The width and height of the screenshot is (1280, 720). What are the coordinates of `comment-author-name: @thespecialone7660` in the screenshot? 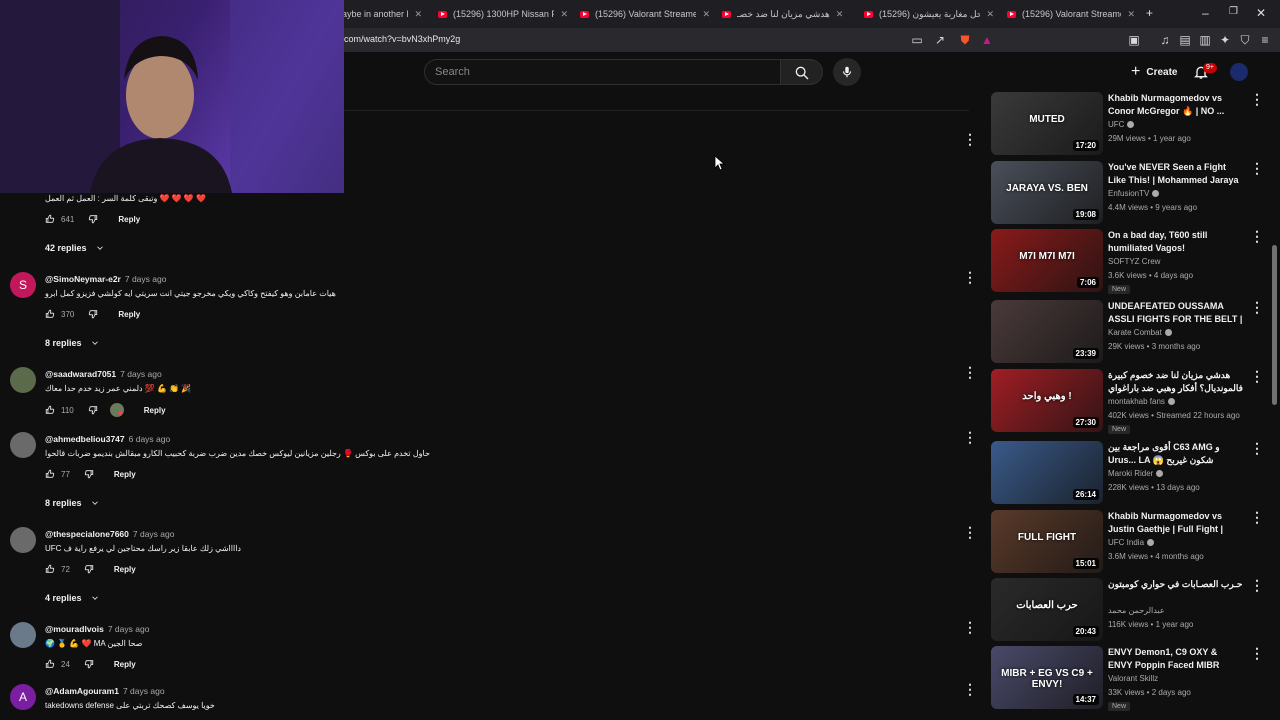 It's located at (87, 534).